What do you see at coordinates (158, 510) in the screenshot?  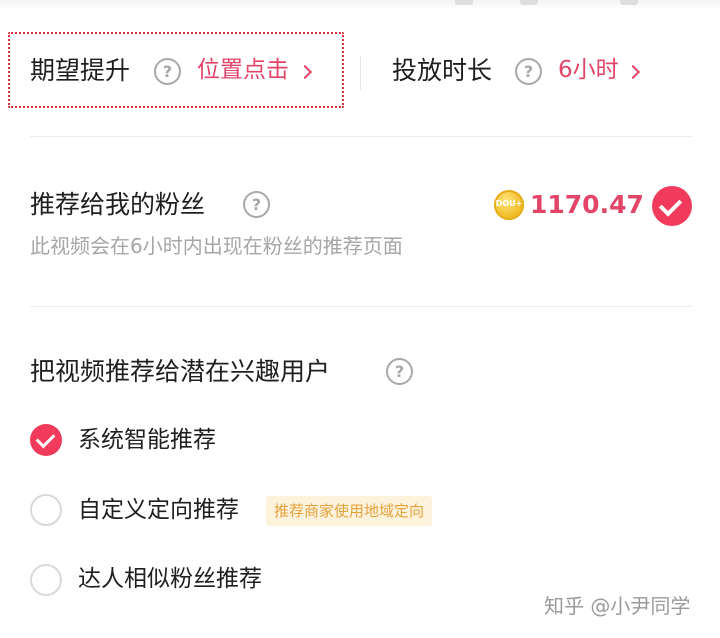 I see `option-label: 自定义定向推荐` at bounding box center [158, 510].